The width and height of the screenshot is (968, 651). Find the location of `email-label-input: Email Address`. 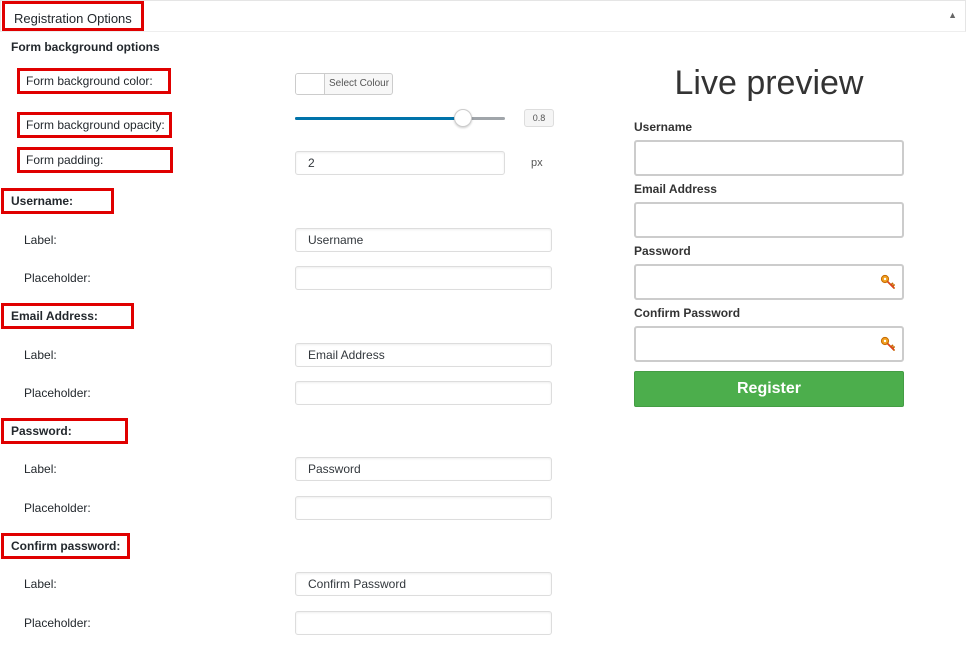

email-label-input: Email Address is located at coordinates (423, 355).